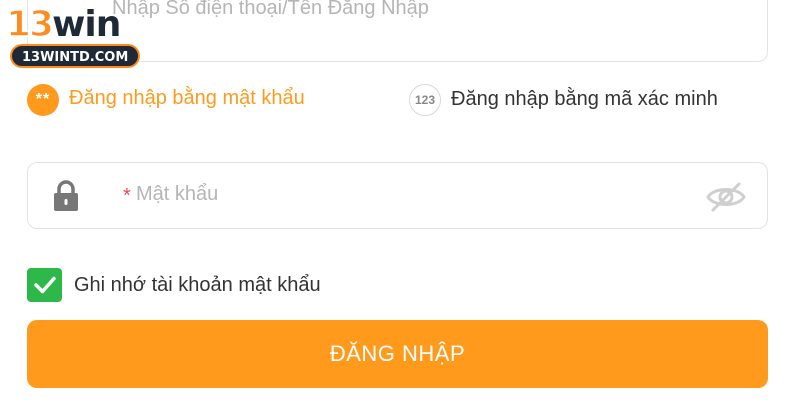 This screenshot has height=400, width=800. I want to click on logo-number: 13, so click(30, 24).